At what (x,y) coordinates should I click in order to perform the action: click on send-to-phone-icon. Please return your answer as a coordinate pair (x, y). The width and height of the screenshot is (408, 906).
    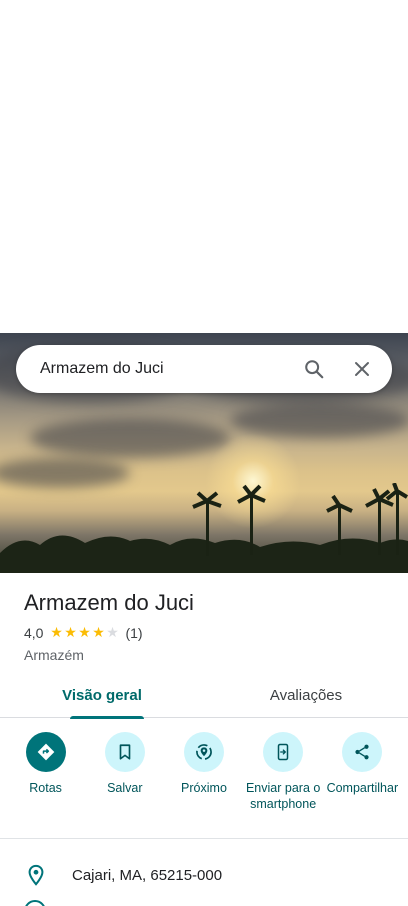
    Looking at the image, I should click on (283, 752).